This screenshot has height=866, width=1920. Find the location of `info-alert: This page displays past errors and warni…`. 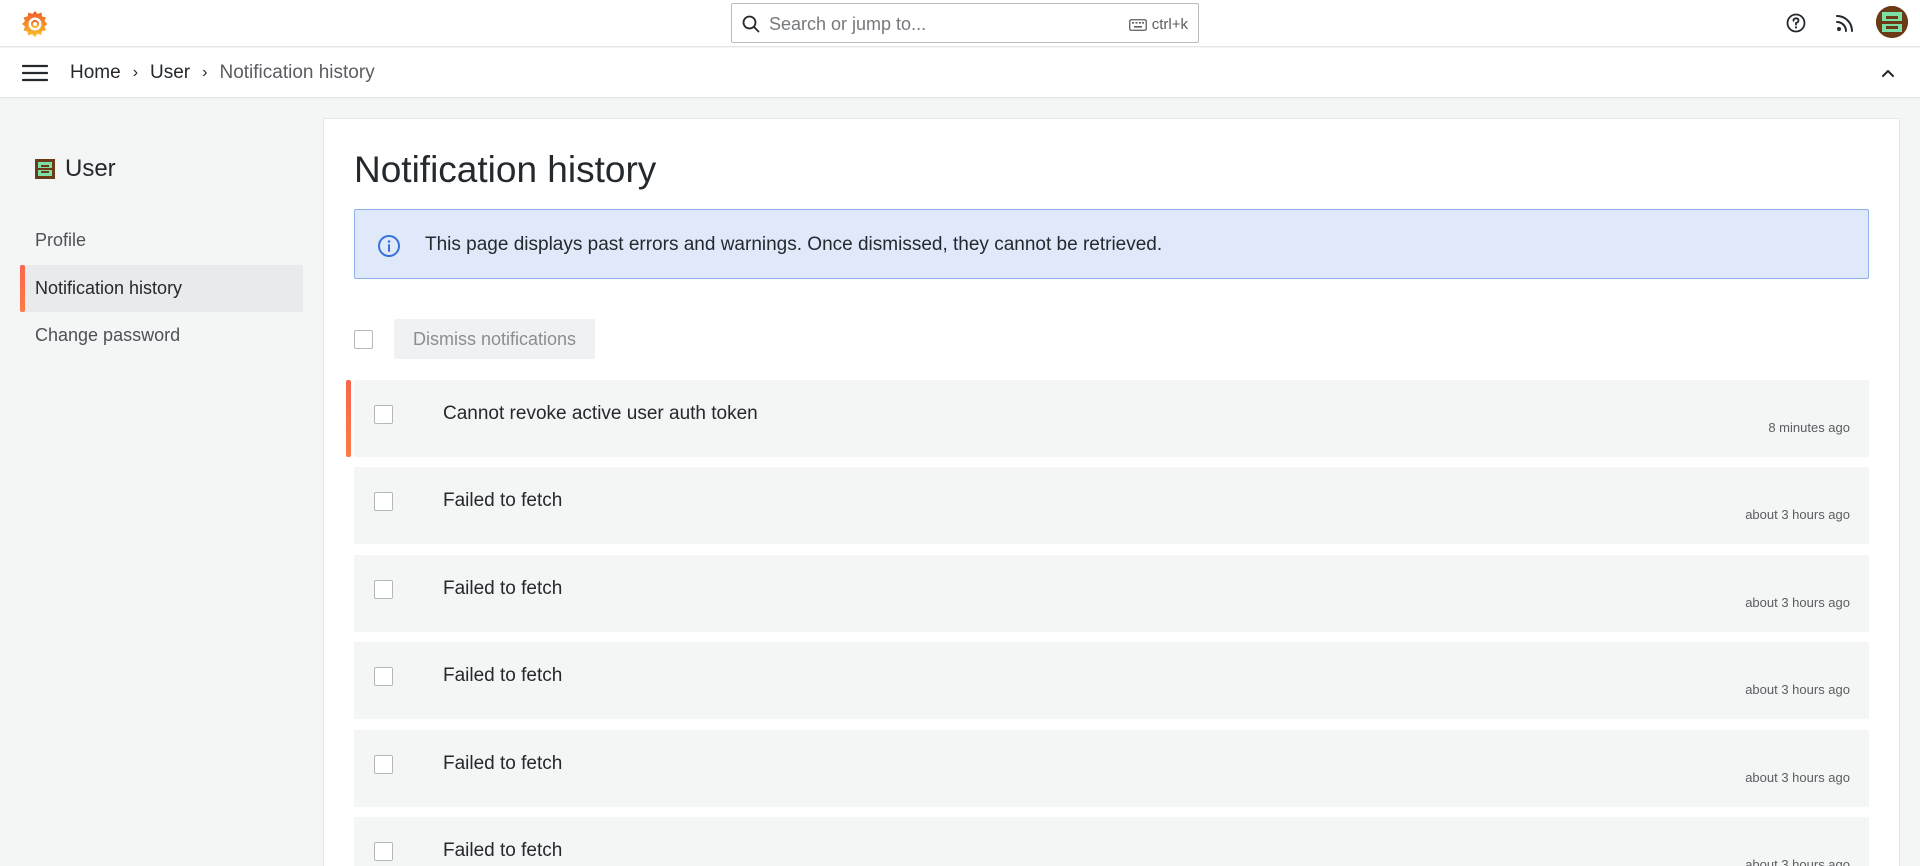

info-alert: This page displays past errors and warni… is located at coordinates (1111, 244).